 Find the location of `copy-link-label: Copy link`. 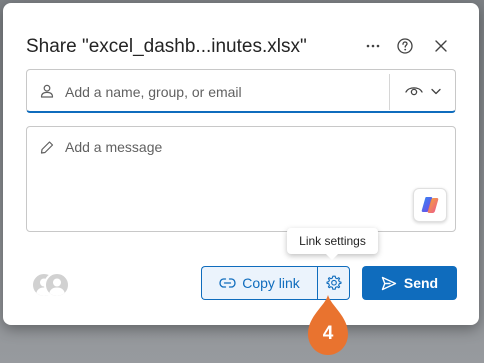

copy-link-label: Copy link is located at coordinates (271, 283).